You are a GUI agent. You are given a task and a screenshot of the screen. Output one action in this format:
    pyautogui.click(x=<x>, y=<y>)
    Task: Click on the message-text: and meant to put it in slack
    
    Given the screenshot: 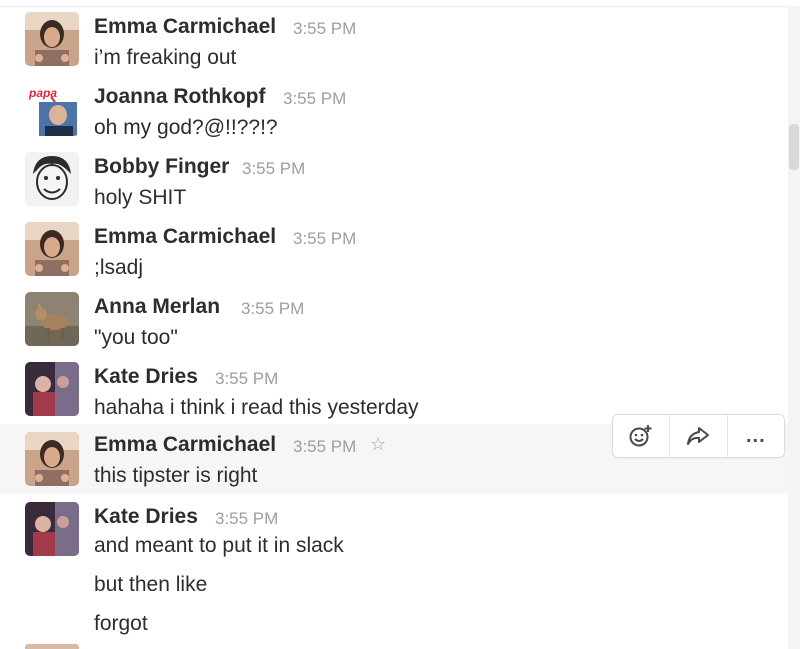 What is the action you would take?
    pyautogui.click(x=219, y=545)
    